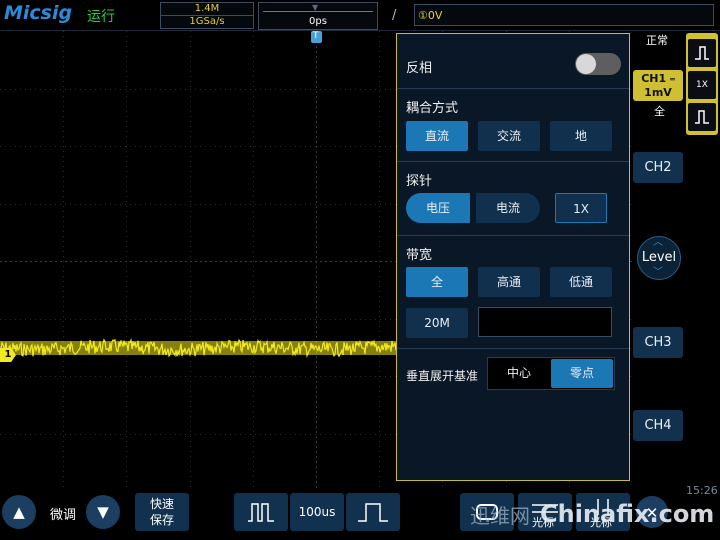  I want to click on chevron-down-icon: ﹀, so click(658, 272).